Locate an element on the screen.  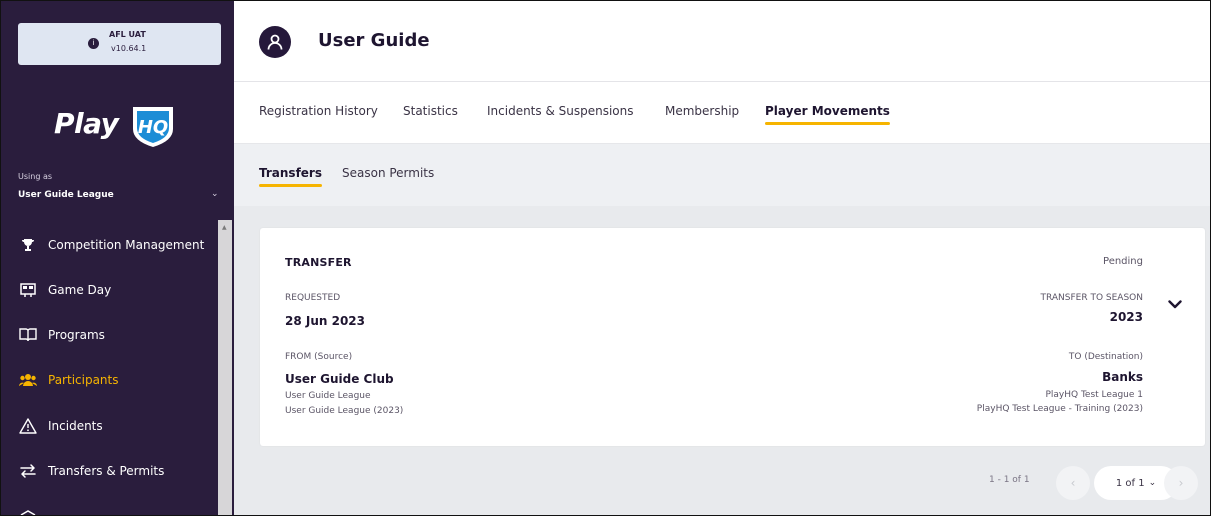
pagination: 1 - 1 of 1 ‹ 1 of 1 ⌄ › is located at coordinates (722, 482).